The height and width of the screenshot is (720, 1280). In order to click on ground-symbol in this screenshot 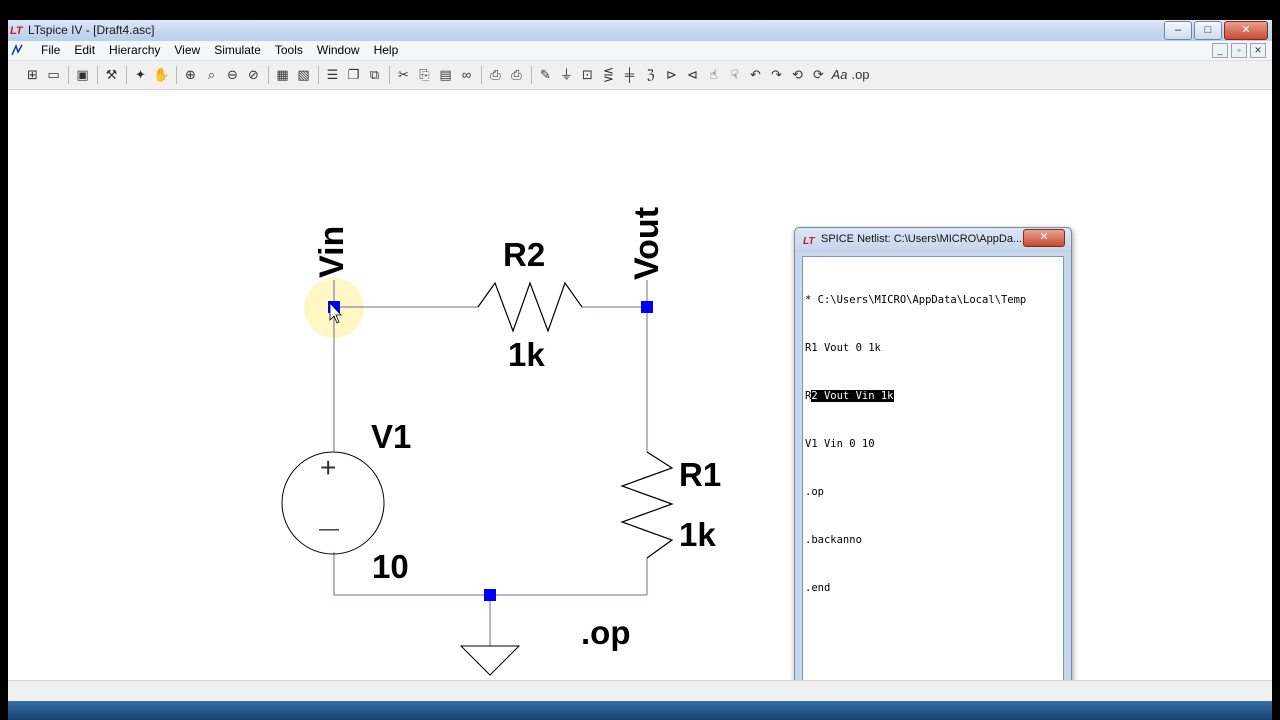, I will do `click(490, 660)`.